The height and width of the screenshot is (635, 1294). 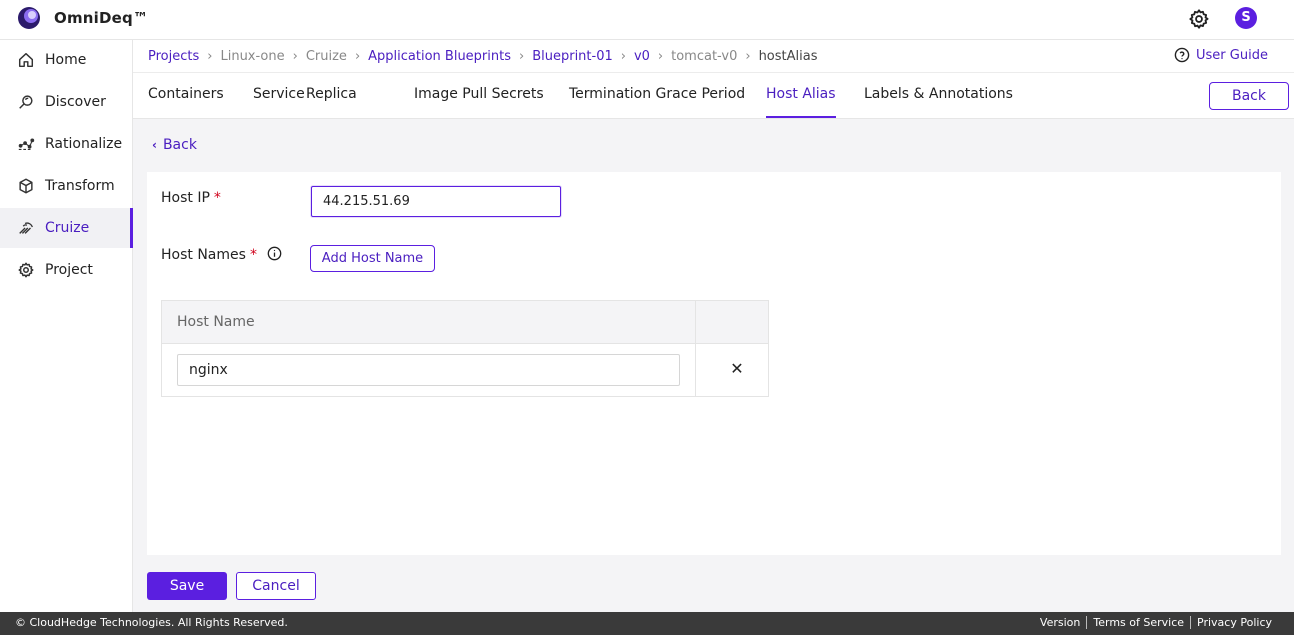 What do you see at coordinates (1234, 622) in the screenshot?
I see `footer-link-privacy: Privacy Policy` at bounding box center [1234, 622].